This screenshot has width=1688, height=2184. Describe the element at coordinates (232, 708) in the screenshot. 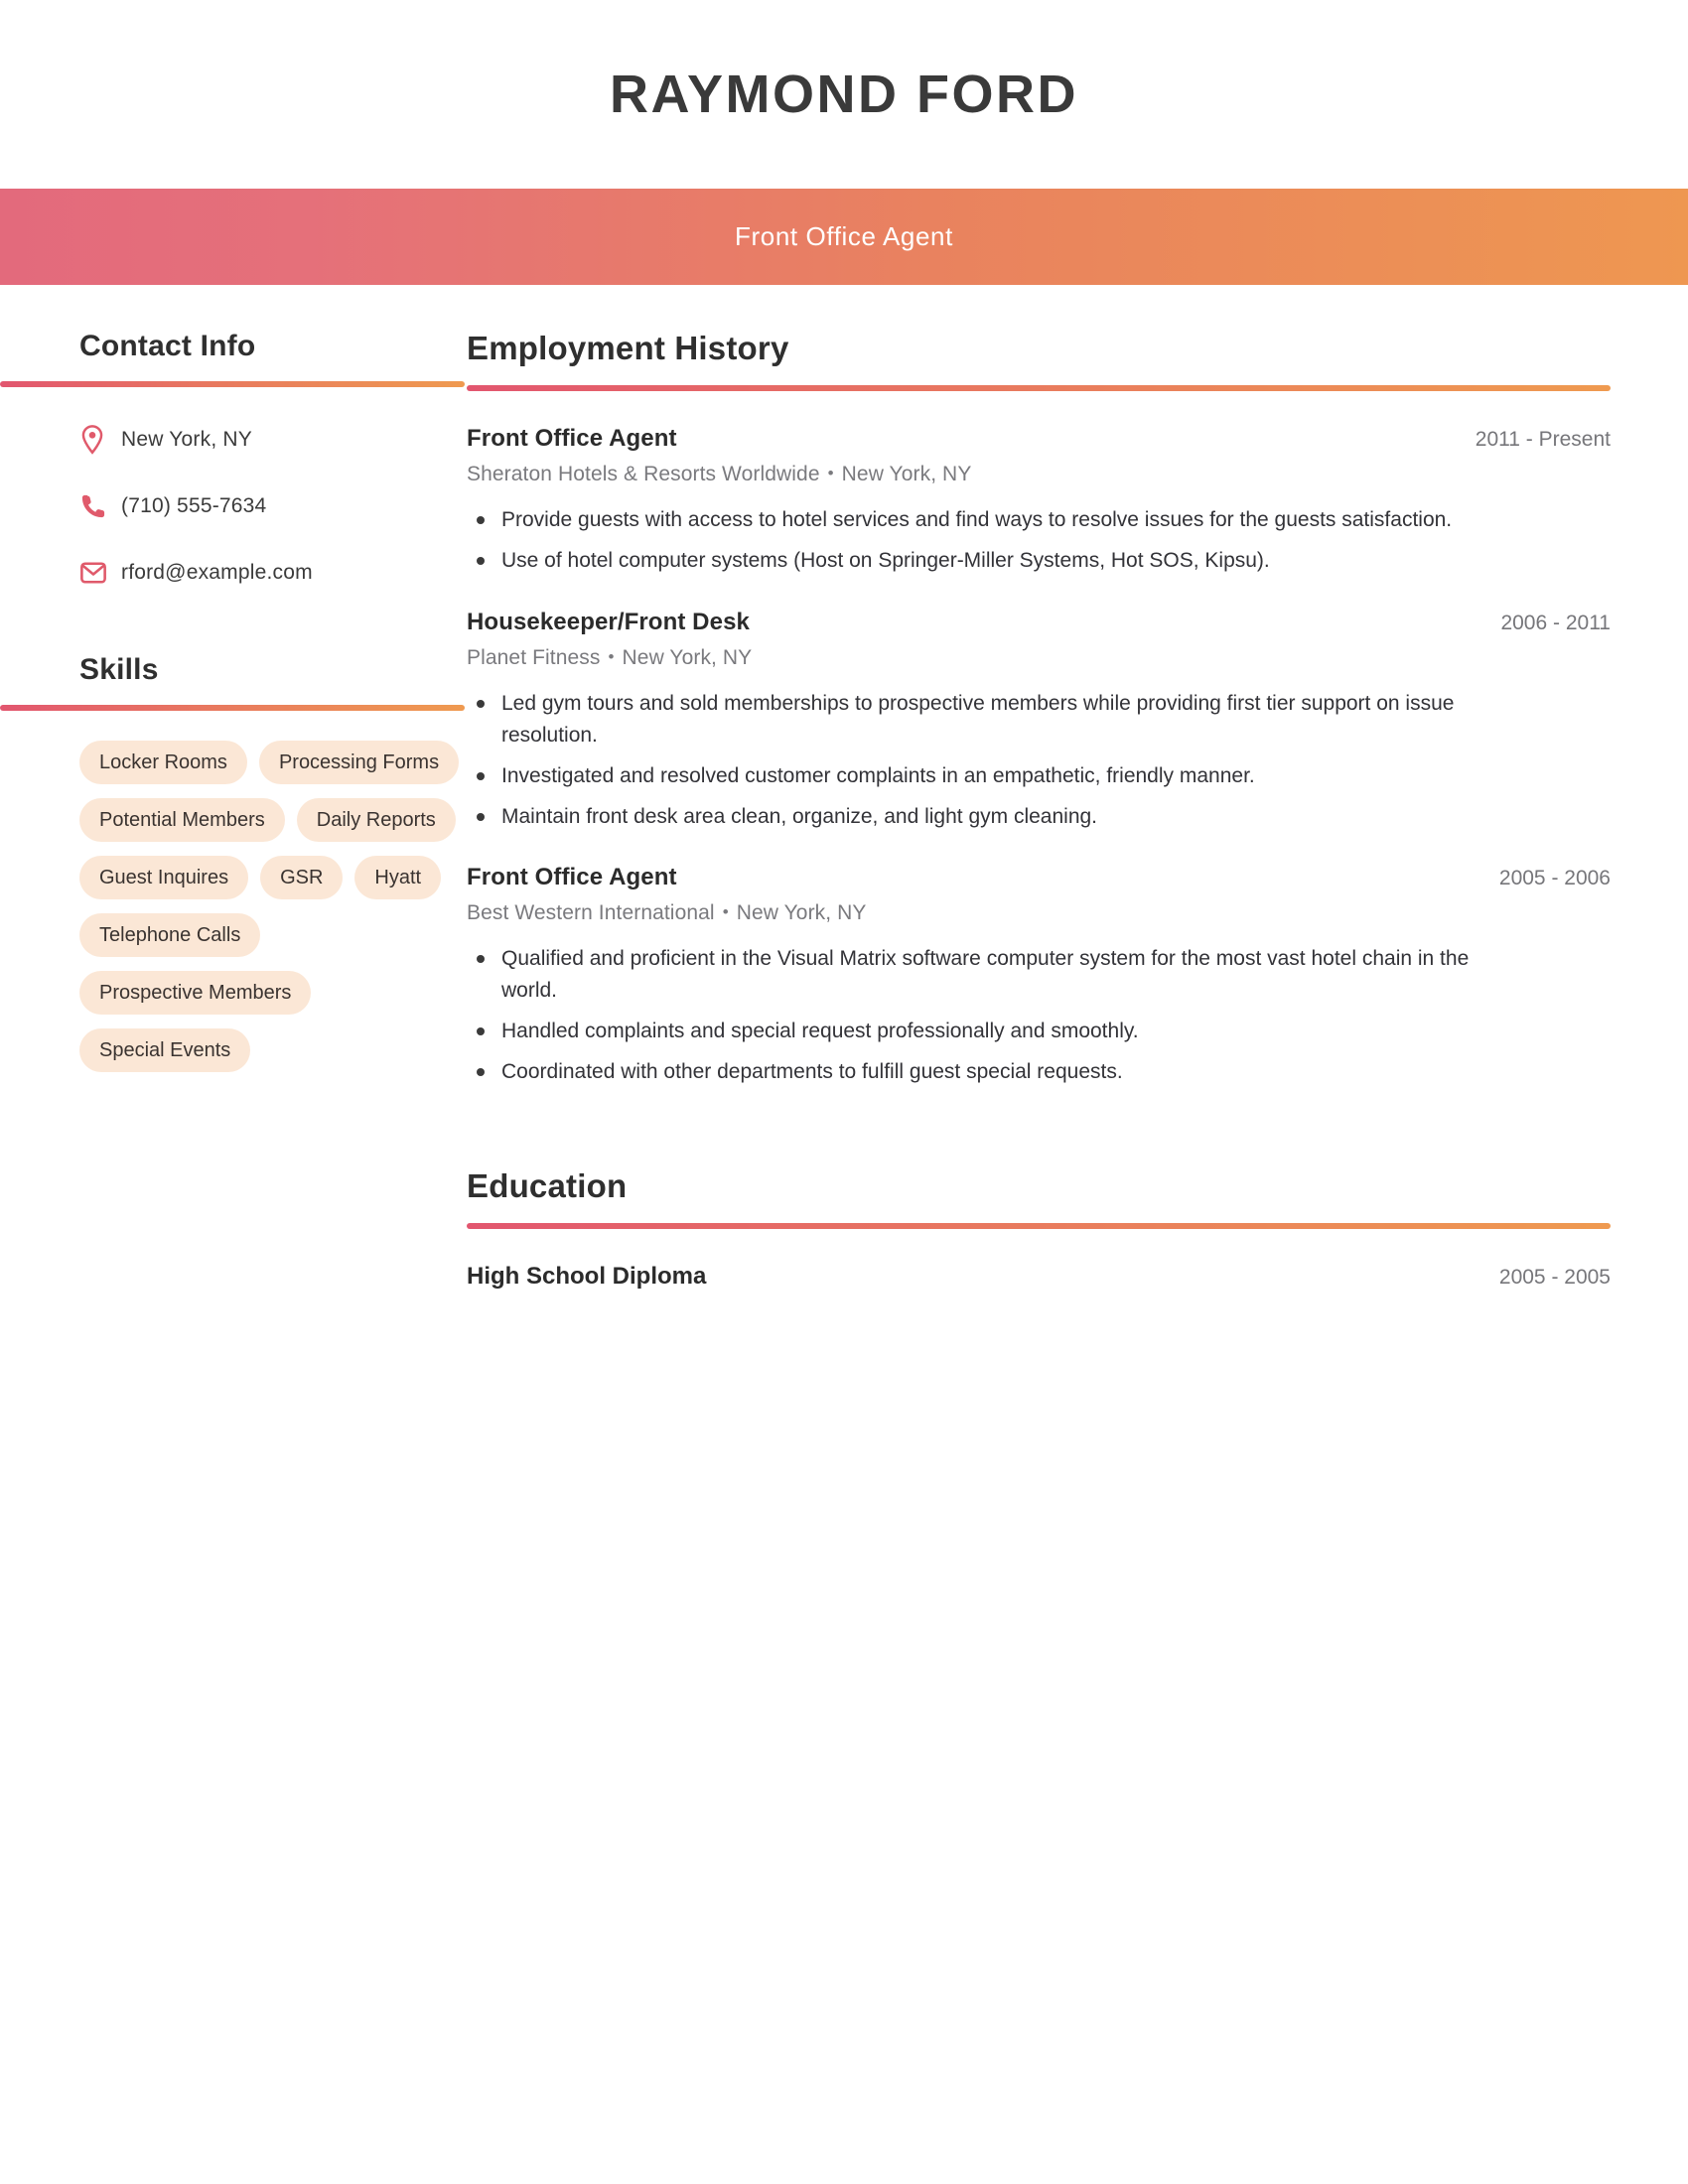

I see `skills-divider` at that location.